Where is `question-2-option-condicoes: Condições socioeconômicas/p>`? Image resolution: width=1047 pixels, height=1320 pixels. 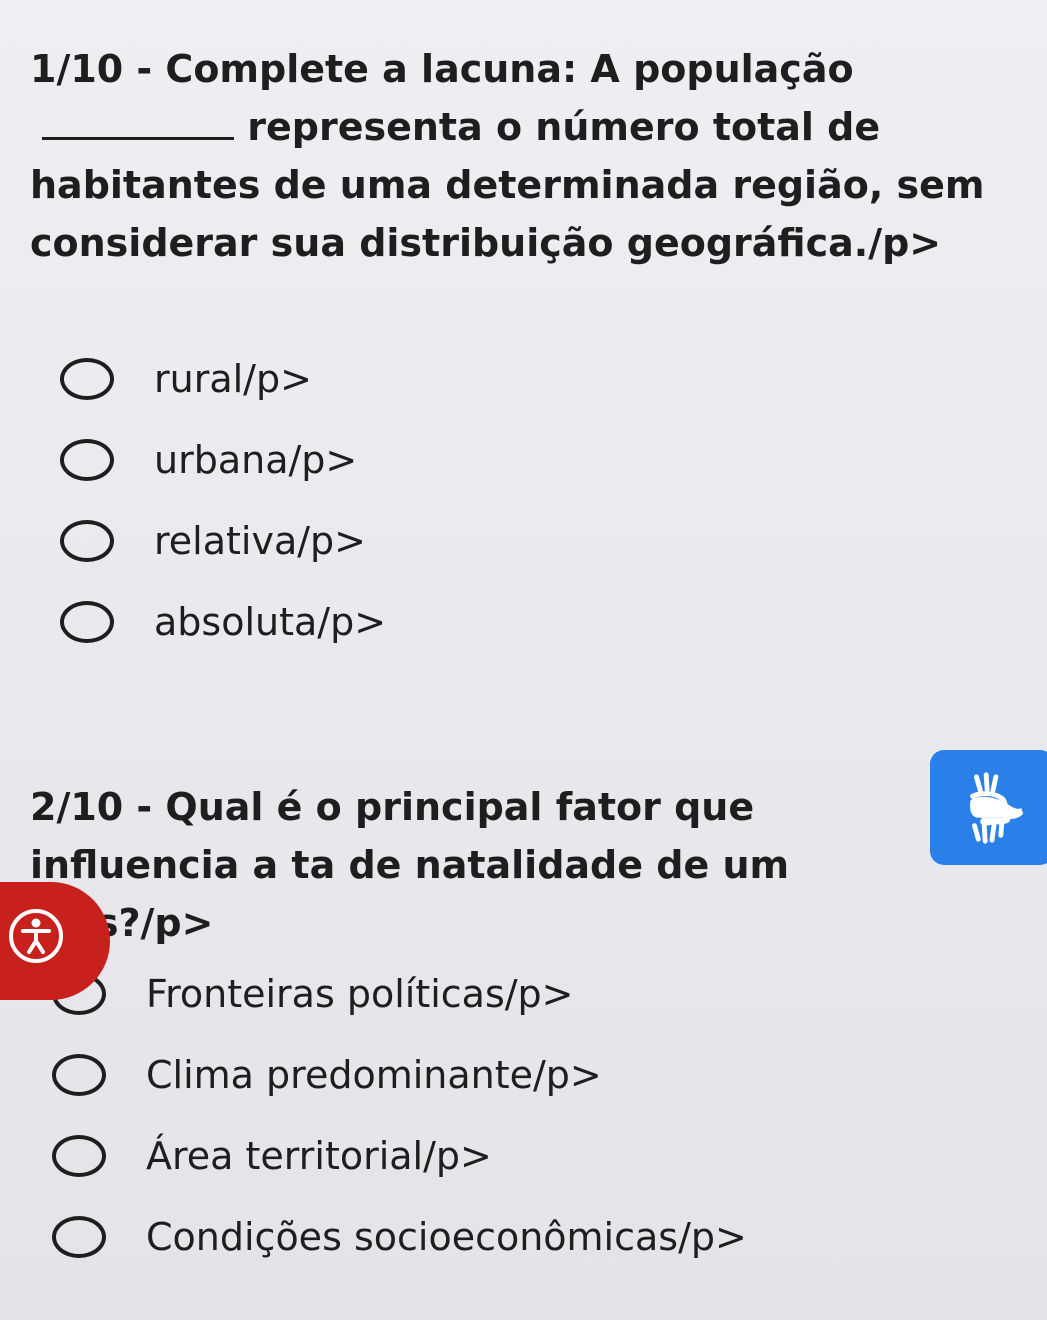
question-2-option-condicoes: Condições socioeconômicas/p> is located at coordinates (399, 1236).